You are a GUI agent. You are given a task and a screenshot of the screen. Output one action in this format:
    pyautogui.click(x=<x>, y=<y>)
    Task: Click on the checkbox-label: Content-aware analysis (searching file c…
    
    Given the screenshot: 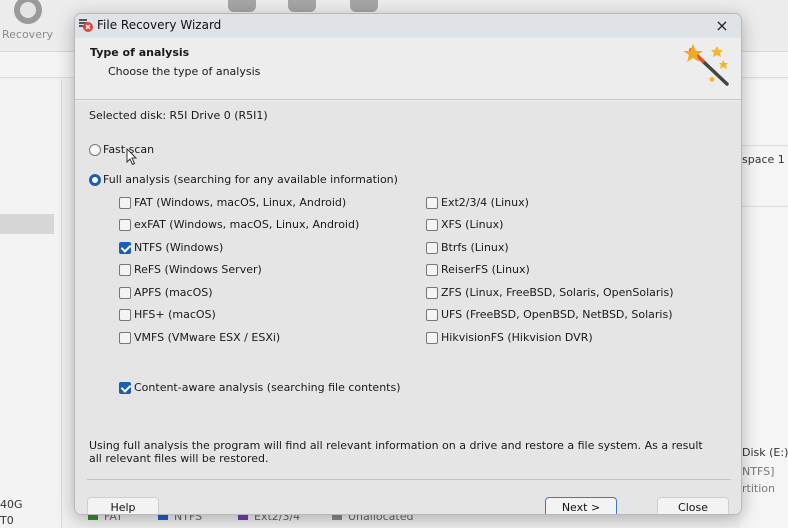 What is the action you would take?
    pyautogui.click(x=267, y=387)
    